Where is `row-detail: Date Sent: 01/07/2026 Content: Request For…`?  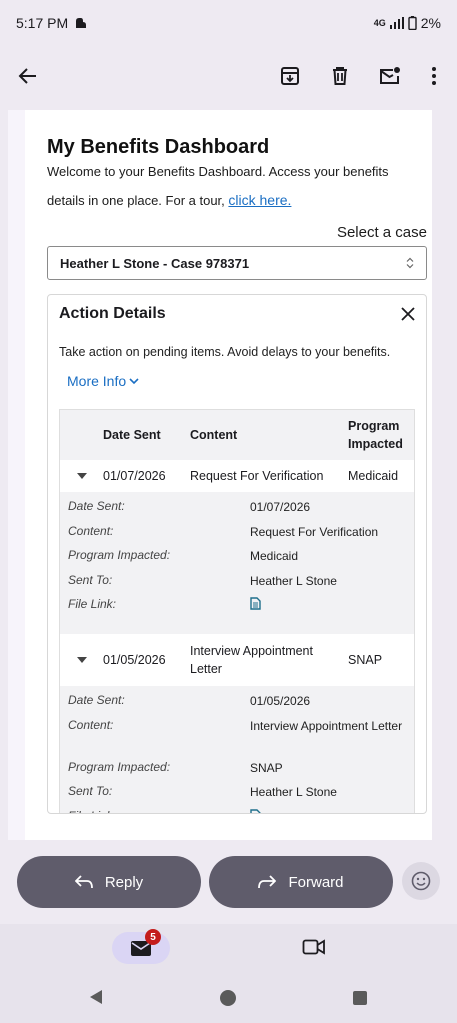
row-detail: Date Sent: 01/07/2026 Content: Request For… is located at coordinates (237, 563).